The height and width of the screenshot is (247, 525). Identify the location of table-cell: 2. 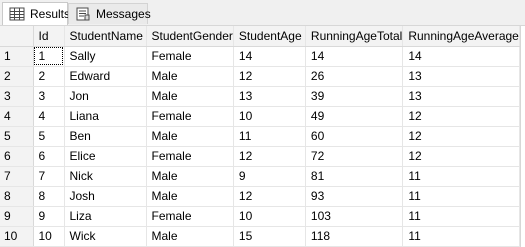
(49, 76).